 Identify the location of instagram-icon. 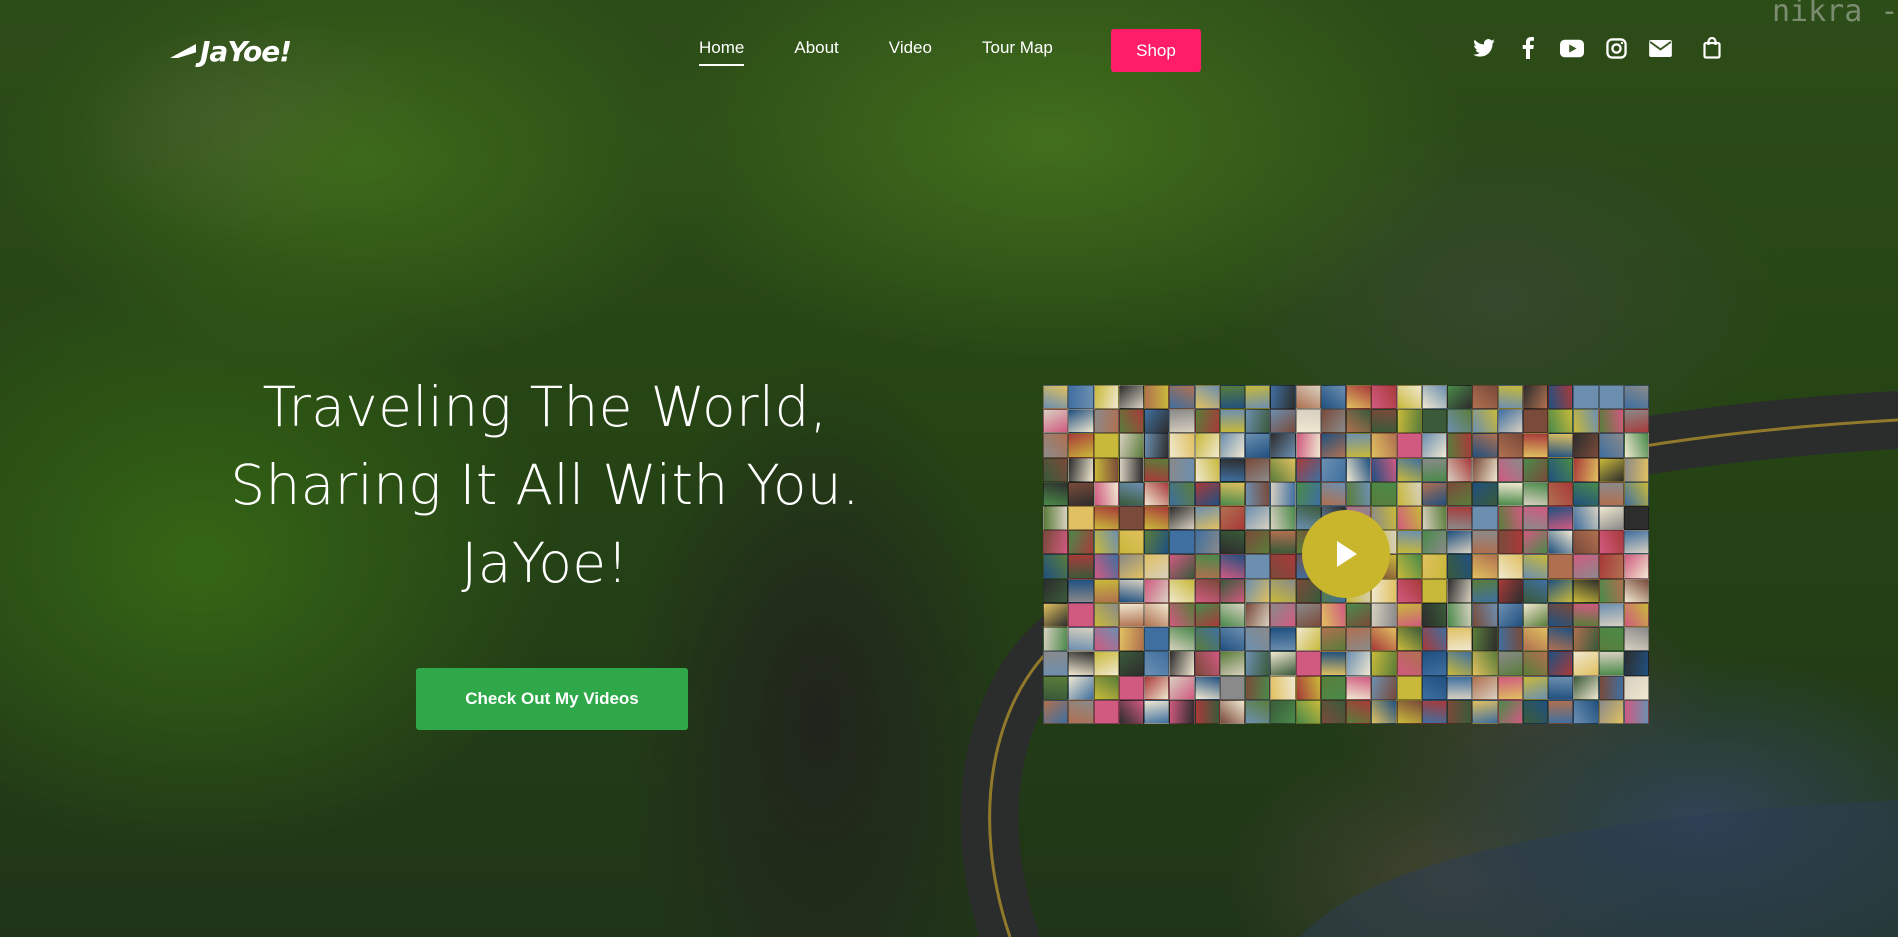
(1616, 48).